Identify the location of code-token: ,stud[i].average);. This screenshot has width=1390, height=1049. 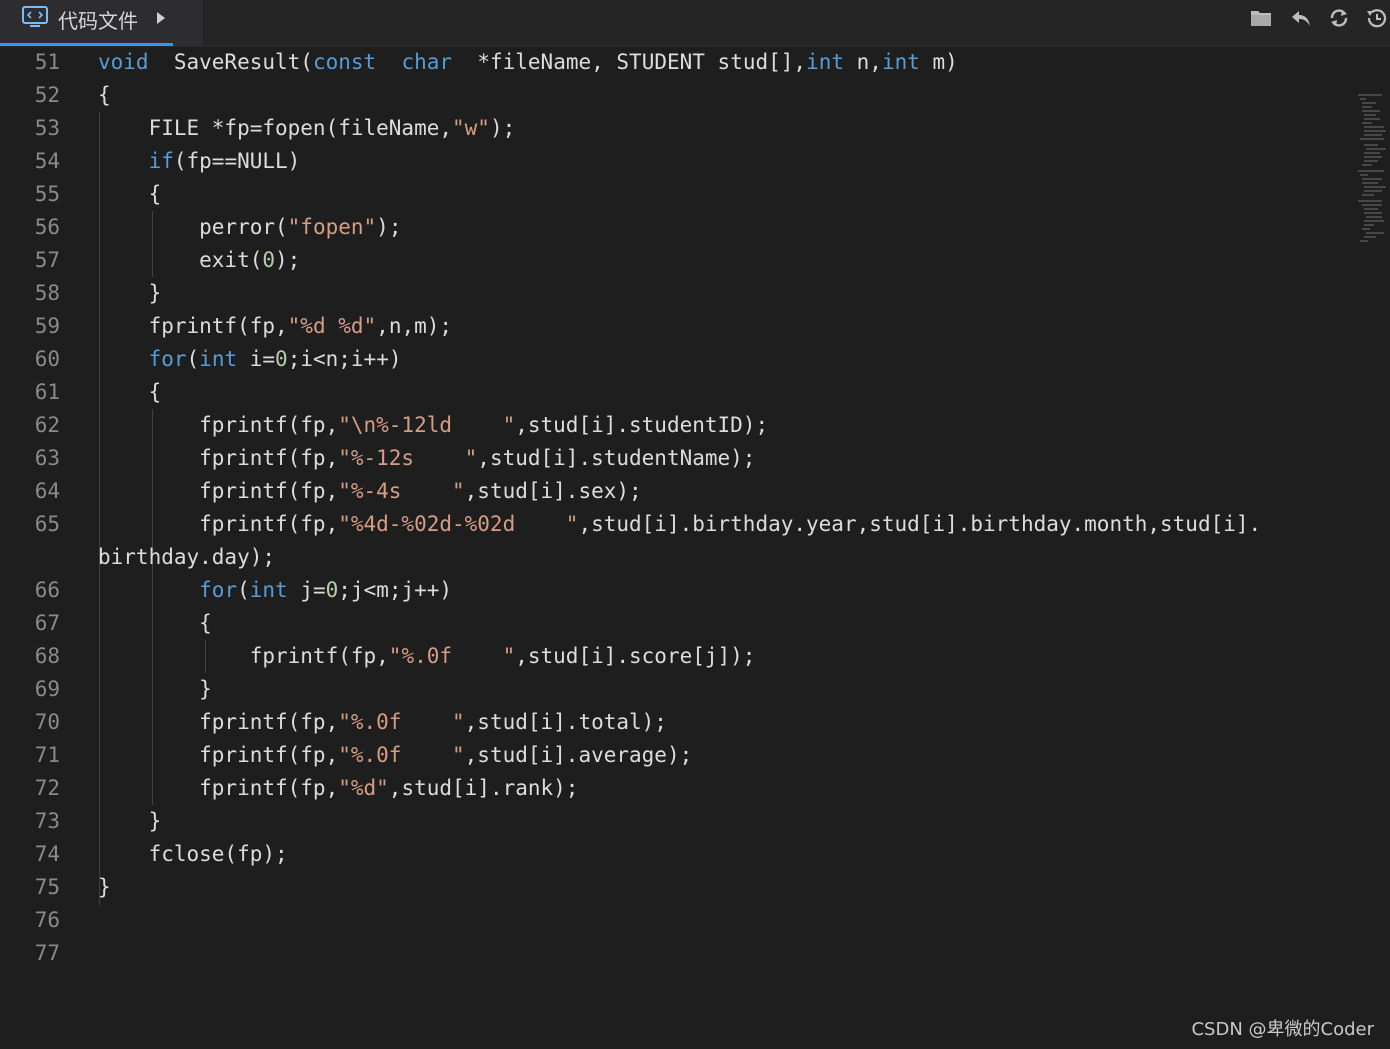
(578, 755).